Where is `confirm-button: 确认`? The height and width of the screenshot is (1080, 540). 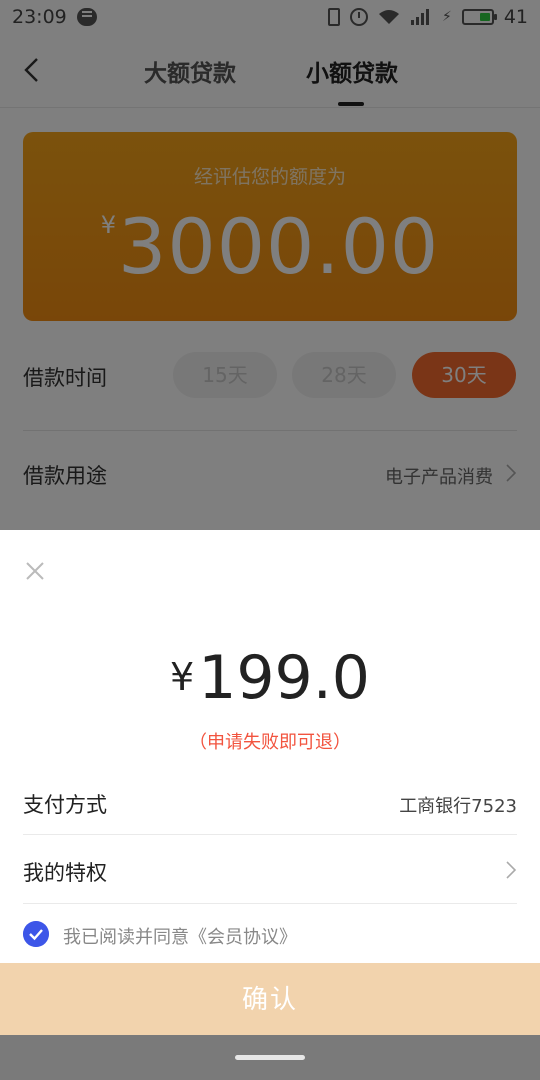
confirm-button: 确认 is located at coordinates (270, 999).